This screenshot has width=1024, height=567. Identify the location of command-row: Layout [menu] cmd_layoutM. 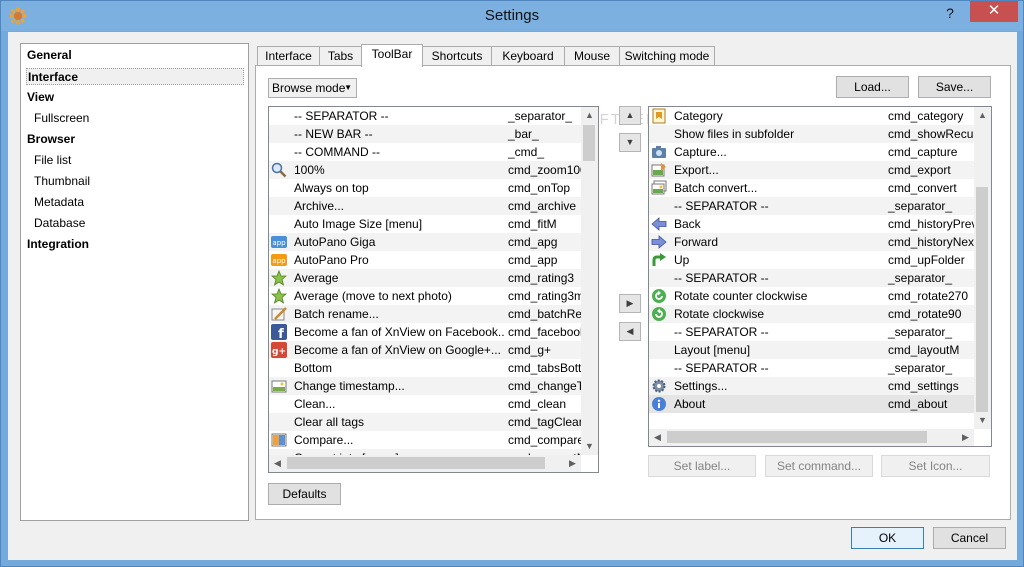
(811, 350).